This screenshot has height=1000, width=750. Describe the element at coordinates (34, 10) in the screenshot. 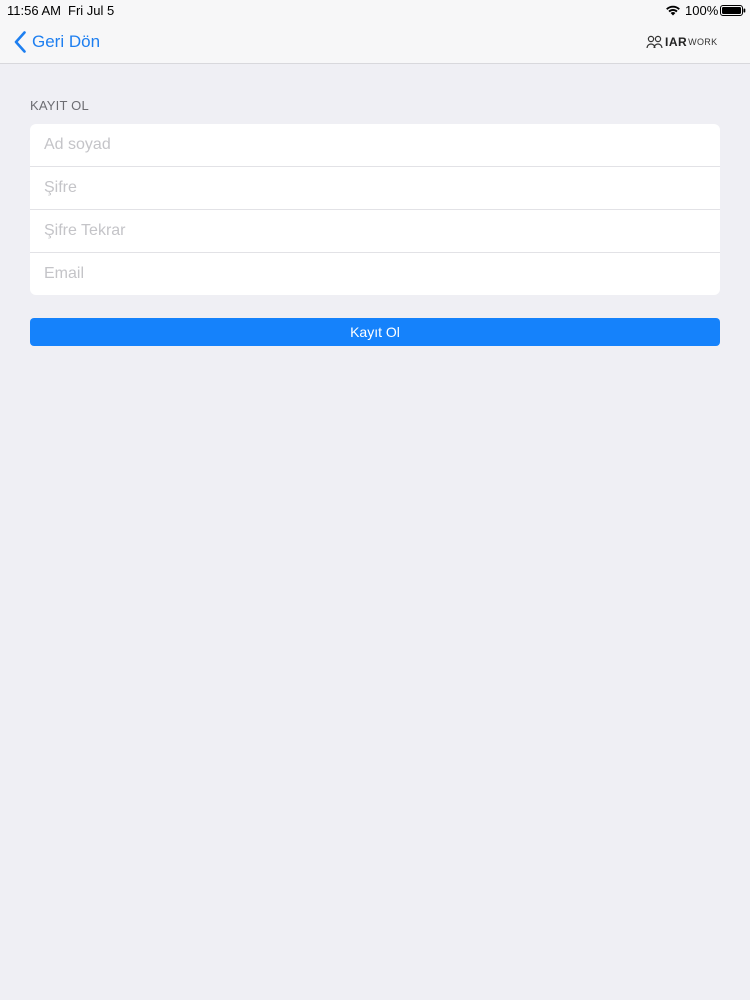

I see `status-time: 11:56 AM` at that location.